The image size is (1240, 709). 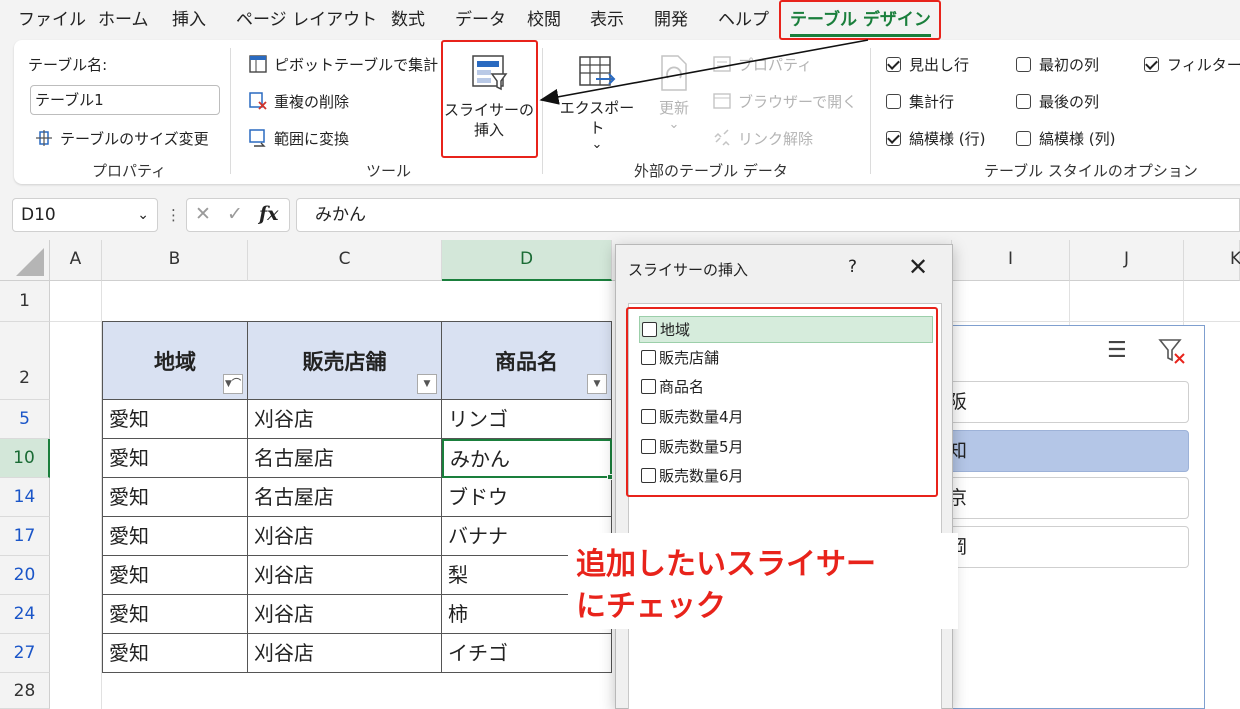 What do you see at coordinates (726, 564) in the screenshot?
I see `annotation-text-line1: 追加したいスライサー` at bounding box center [726, 564].